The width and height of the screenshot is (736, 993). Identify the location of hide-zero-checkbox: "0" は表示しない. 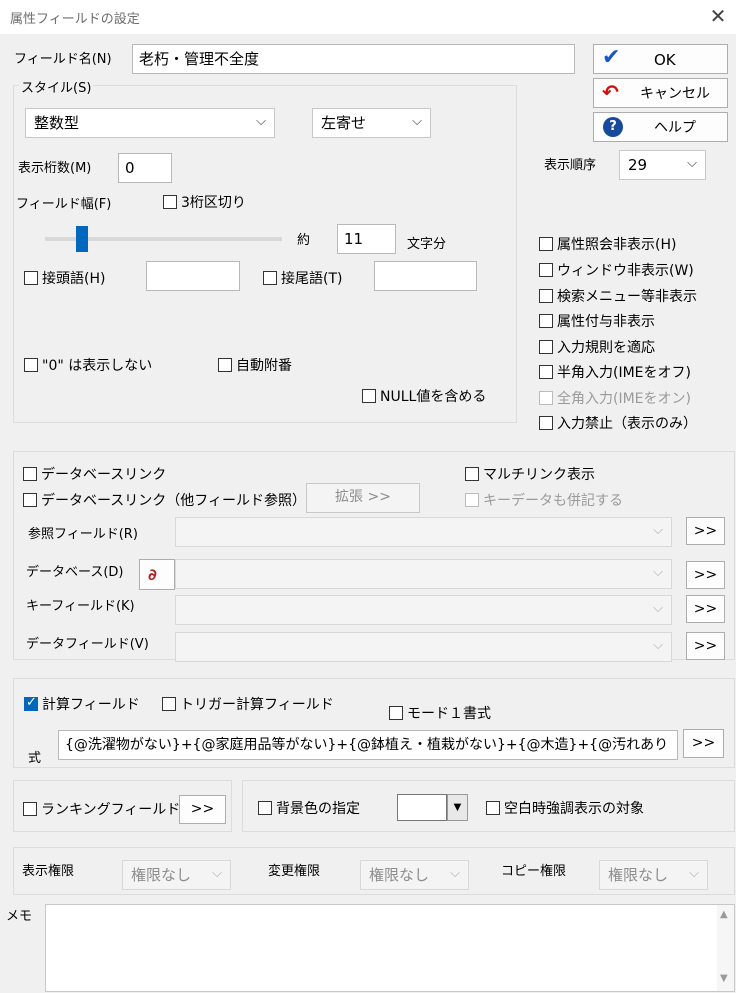
(88, 365).